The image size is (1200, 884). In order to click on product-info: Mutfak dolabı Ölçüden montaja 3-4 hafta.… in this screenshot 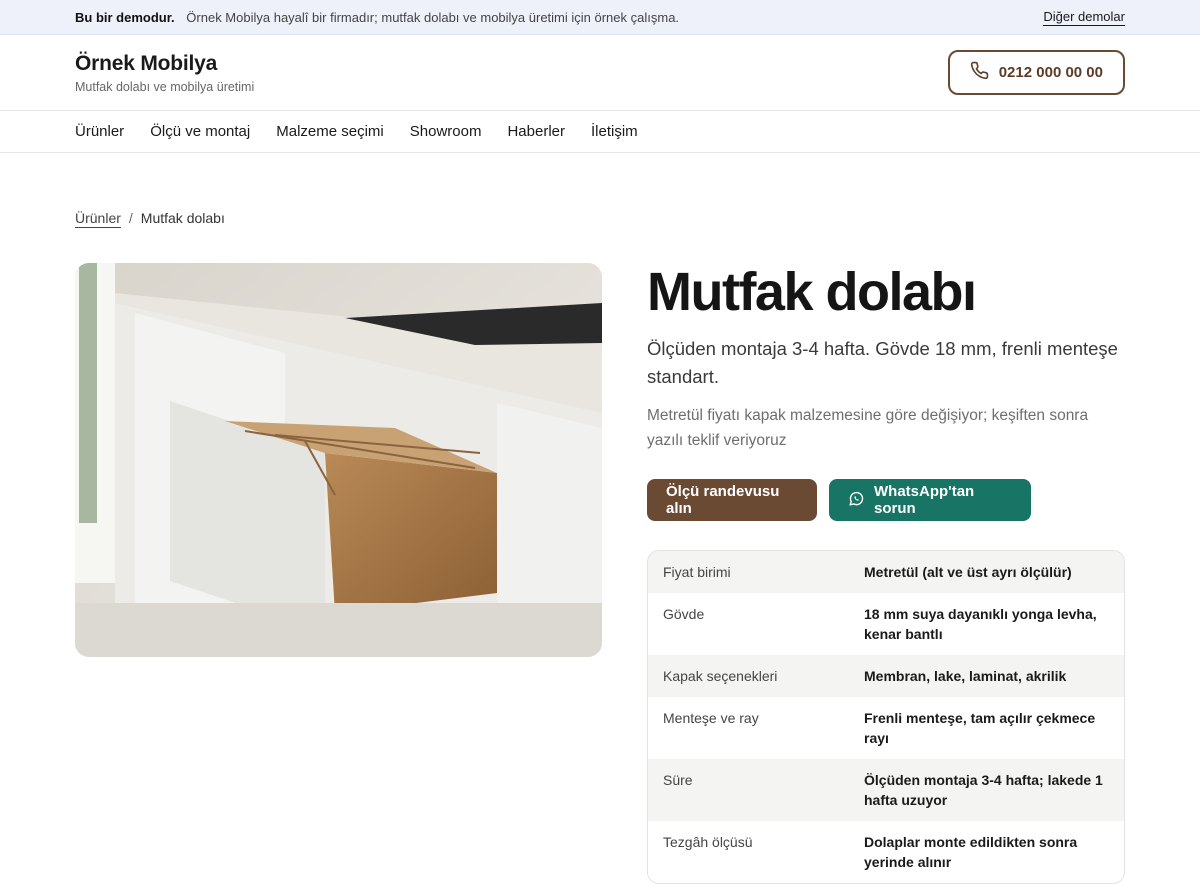, I will do `click(886, 392)`.